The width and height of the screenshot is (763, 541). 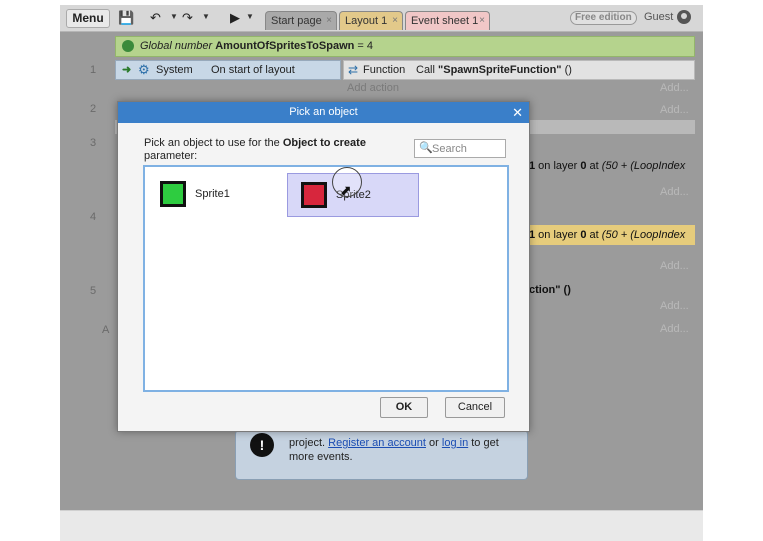 I want to click on search-placeholder: Search, so click(x=449, y=149).